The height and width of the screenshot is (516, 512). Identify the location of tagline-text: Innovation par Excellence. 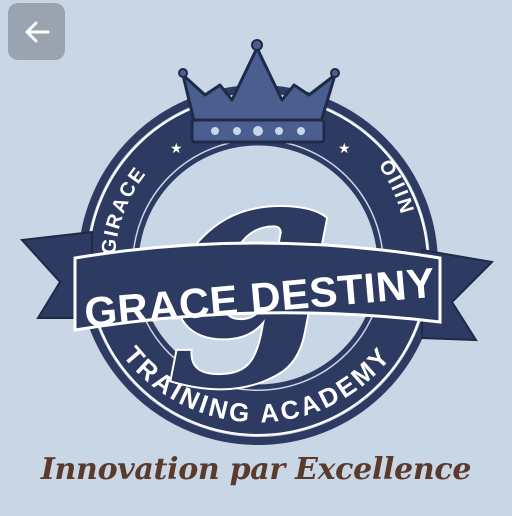
(256, 469).